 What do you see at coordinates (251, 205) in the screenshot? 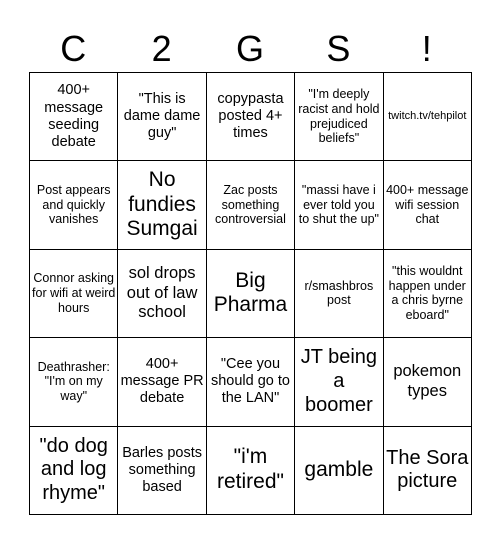
I see `bingo-cell: Zac posts something controversial` at bounding box center [251, 205].